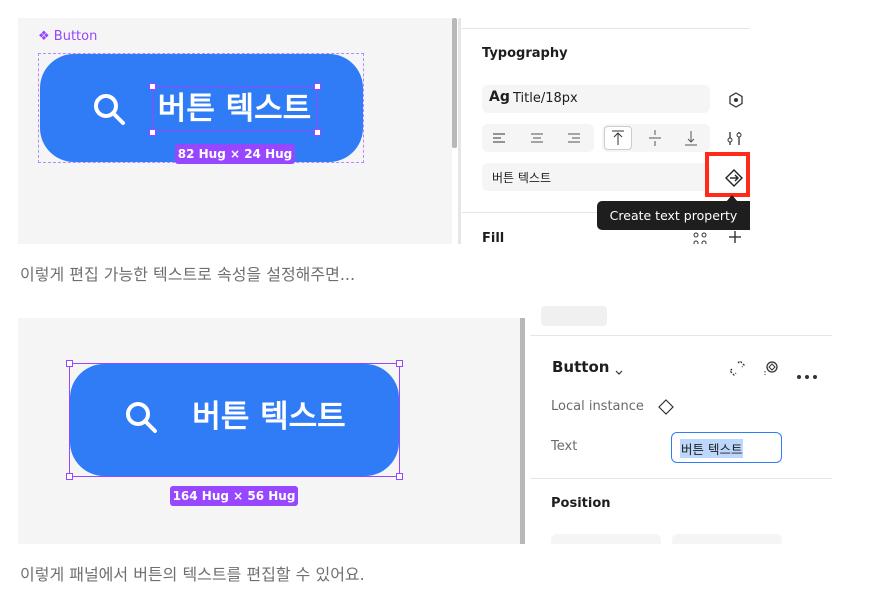 This screenshot has height=592, width=895. Describe the element at coordinates (771, 368) in the screenshot. I see `go-to-main-component-icon` at that location.